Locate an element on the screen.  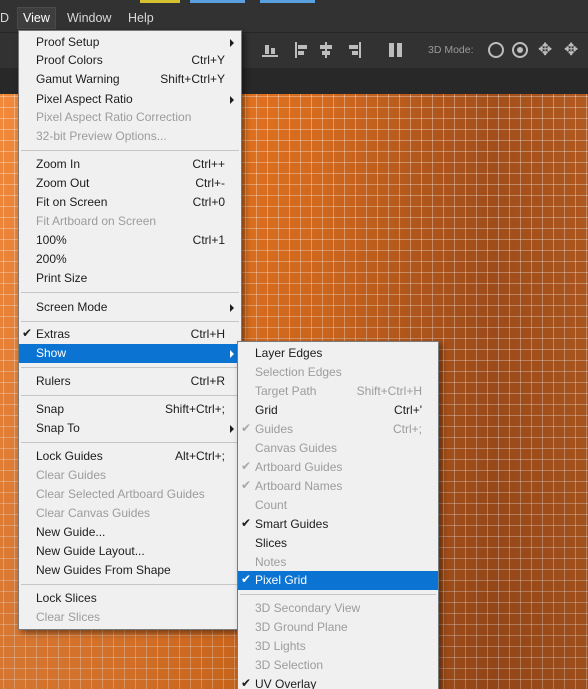
menu-item-label: Pixel Aspect Ratio Correction is located at coordinates (114, 117).